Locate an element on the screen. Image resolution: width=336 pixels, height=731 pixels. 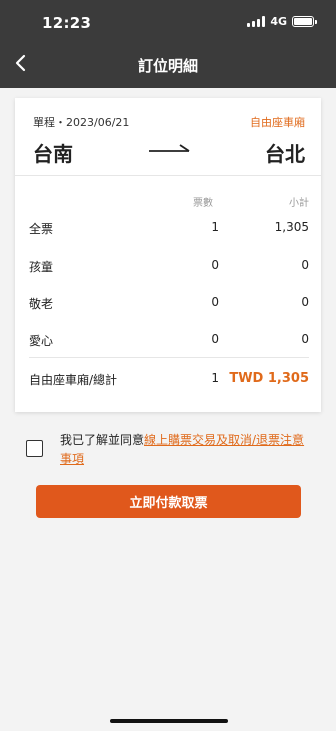
agreement-prefix: 我已了解並同意 is located at coordinates (102, 440).